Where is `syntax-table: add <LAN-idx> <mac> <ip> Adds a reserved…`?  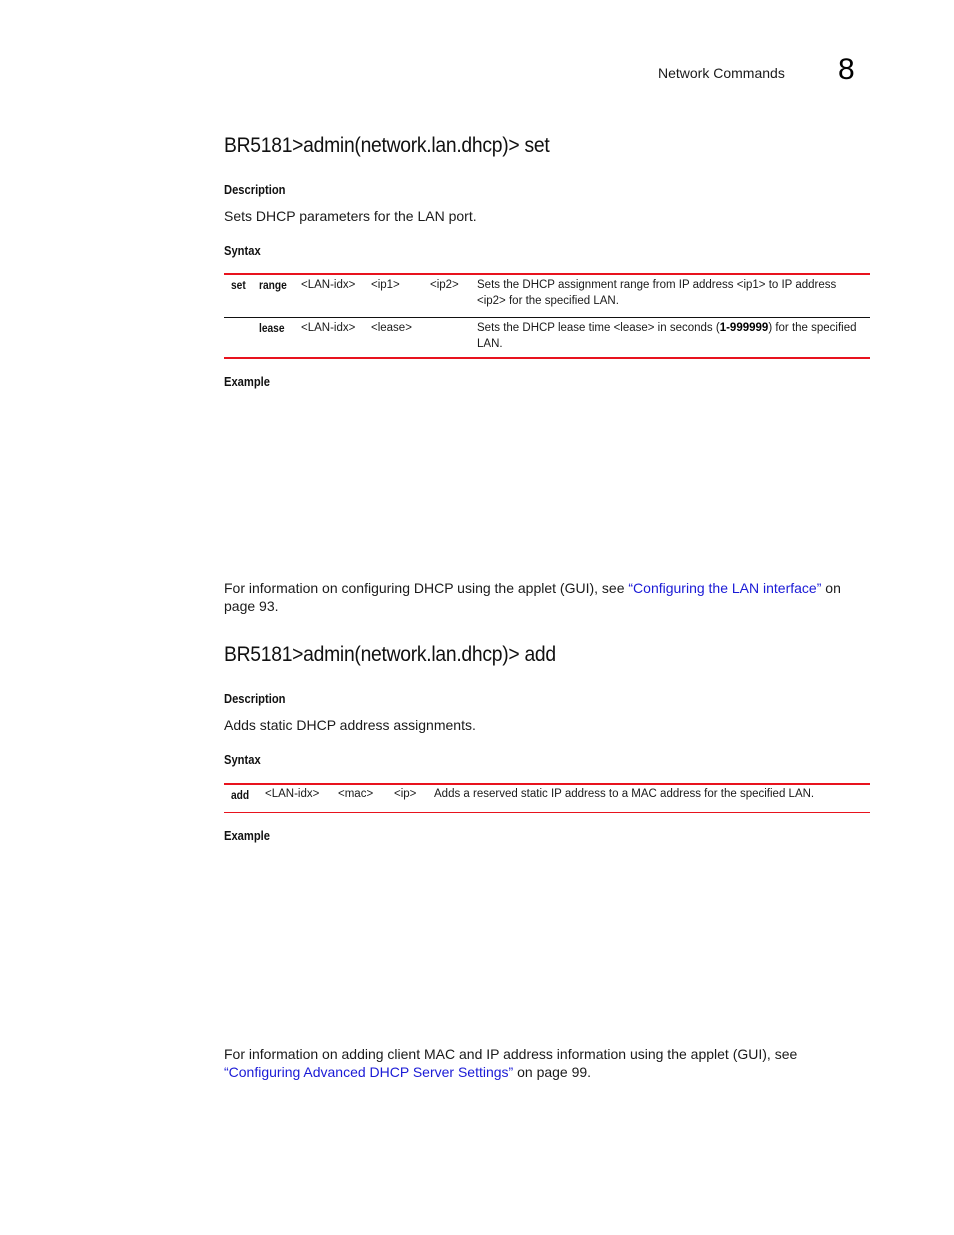
syntax-table: add <LAN-idx> <mac> <ip> Adds a reserved… is located at coordinates (547, 799).